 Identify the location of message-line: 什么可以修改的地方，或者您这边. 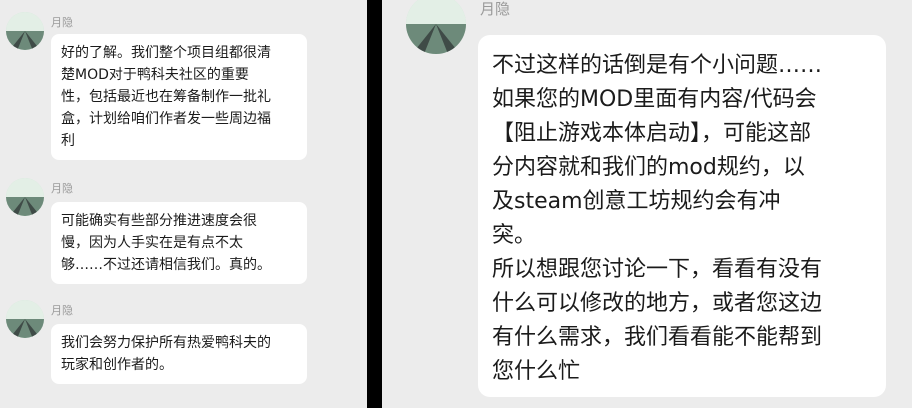
(657, 303).